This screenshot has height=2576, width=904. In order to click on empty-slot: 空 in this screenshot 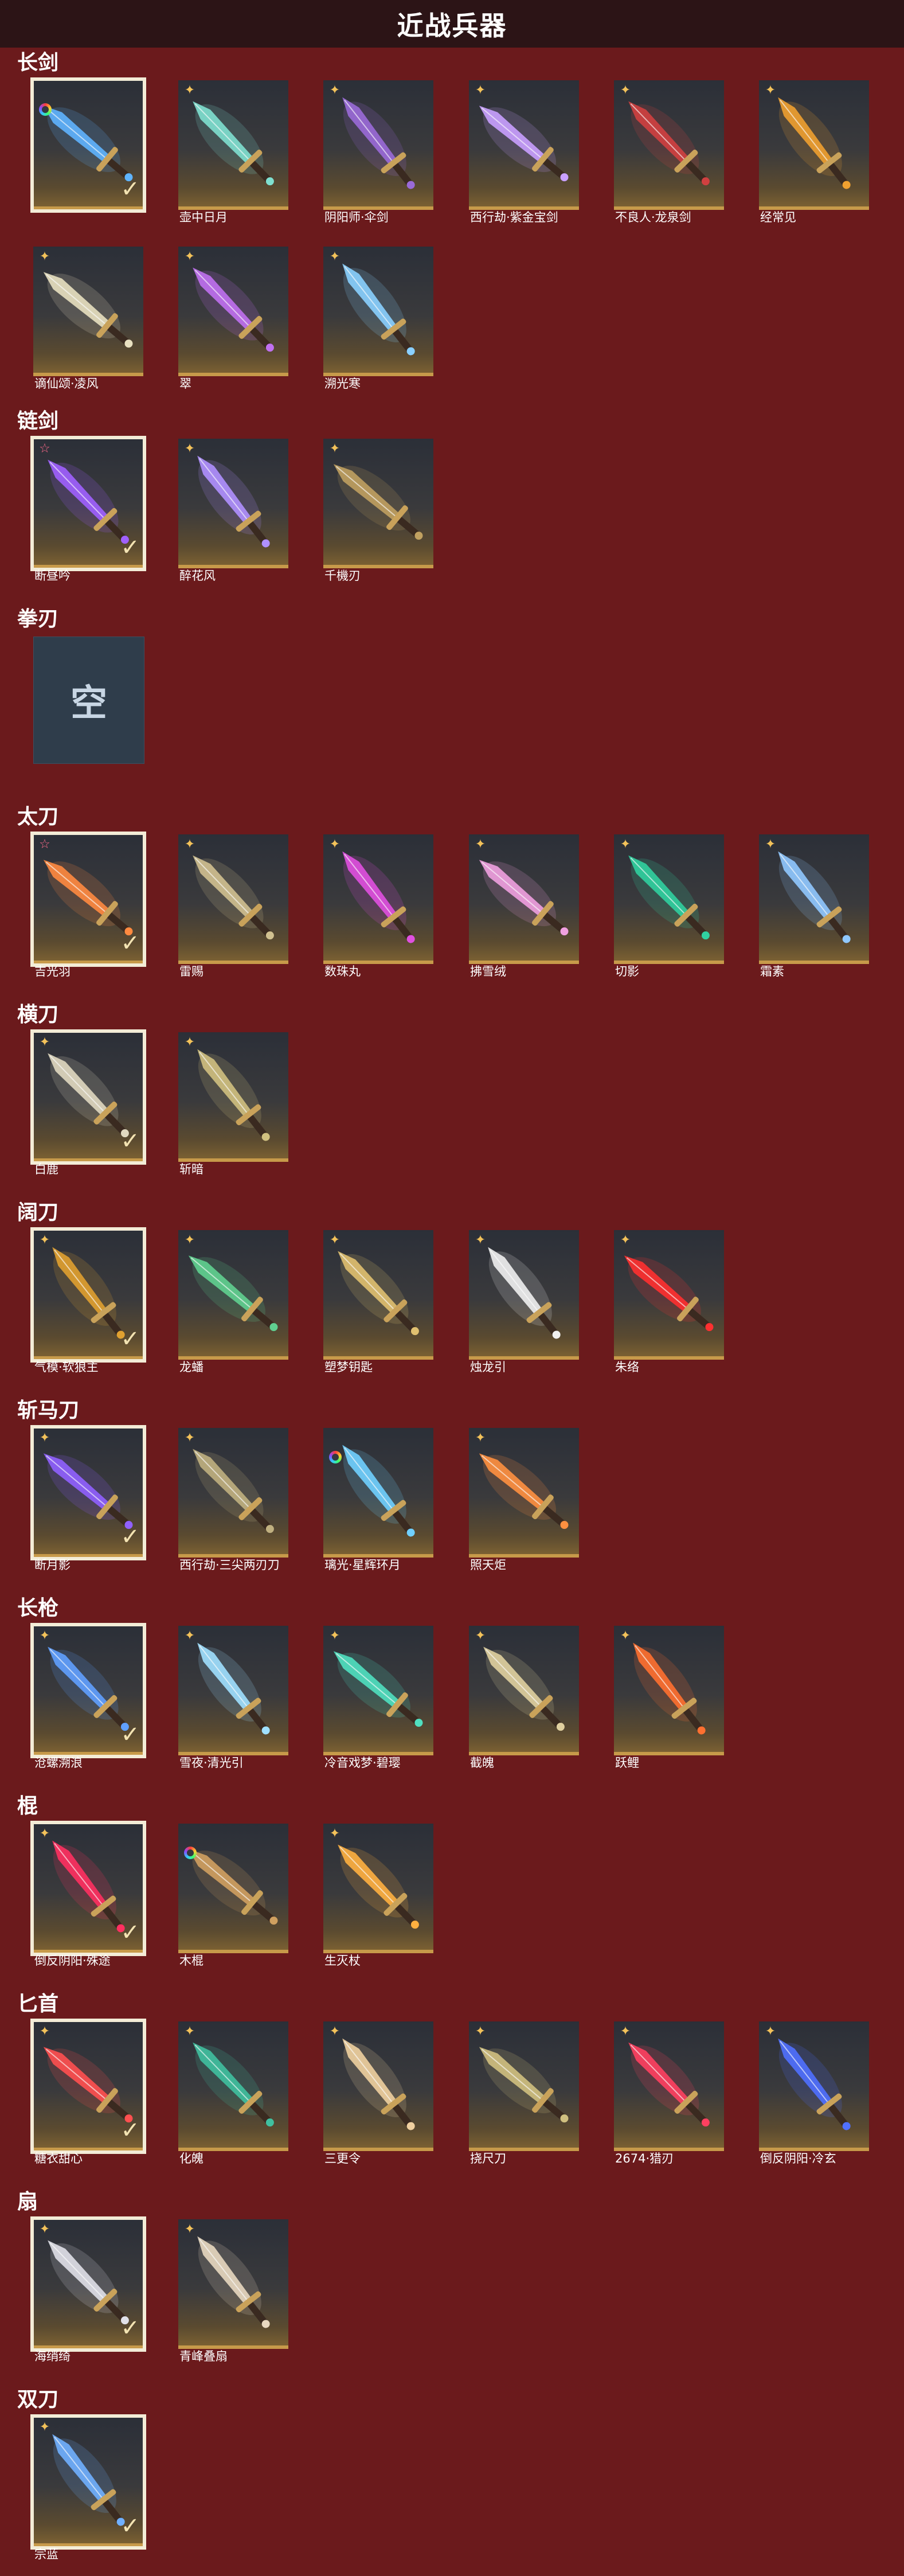, I will do `click(91, 709)`.